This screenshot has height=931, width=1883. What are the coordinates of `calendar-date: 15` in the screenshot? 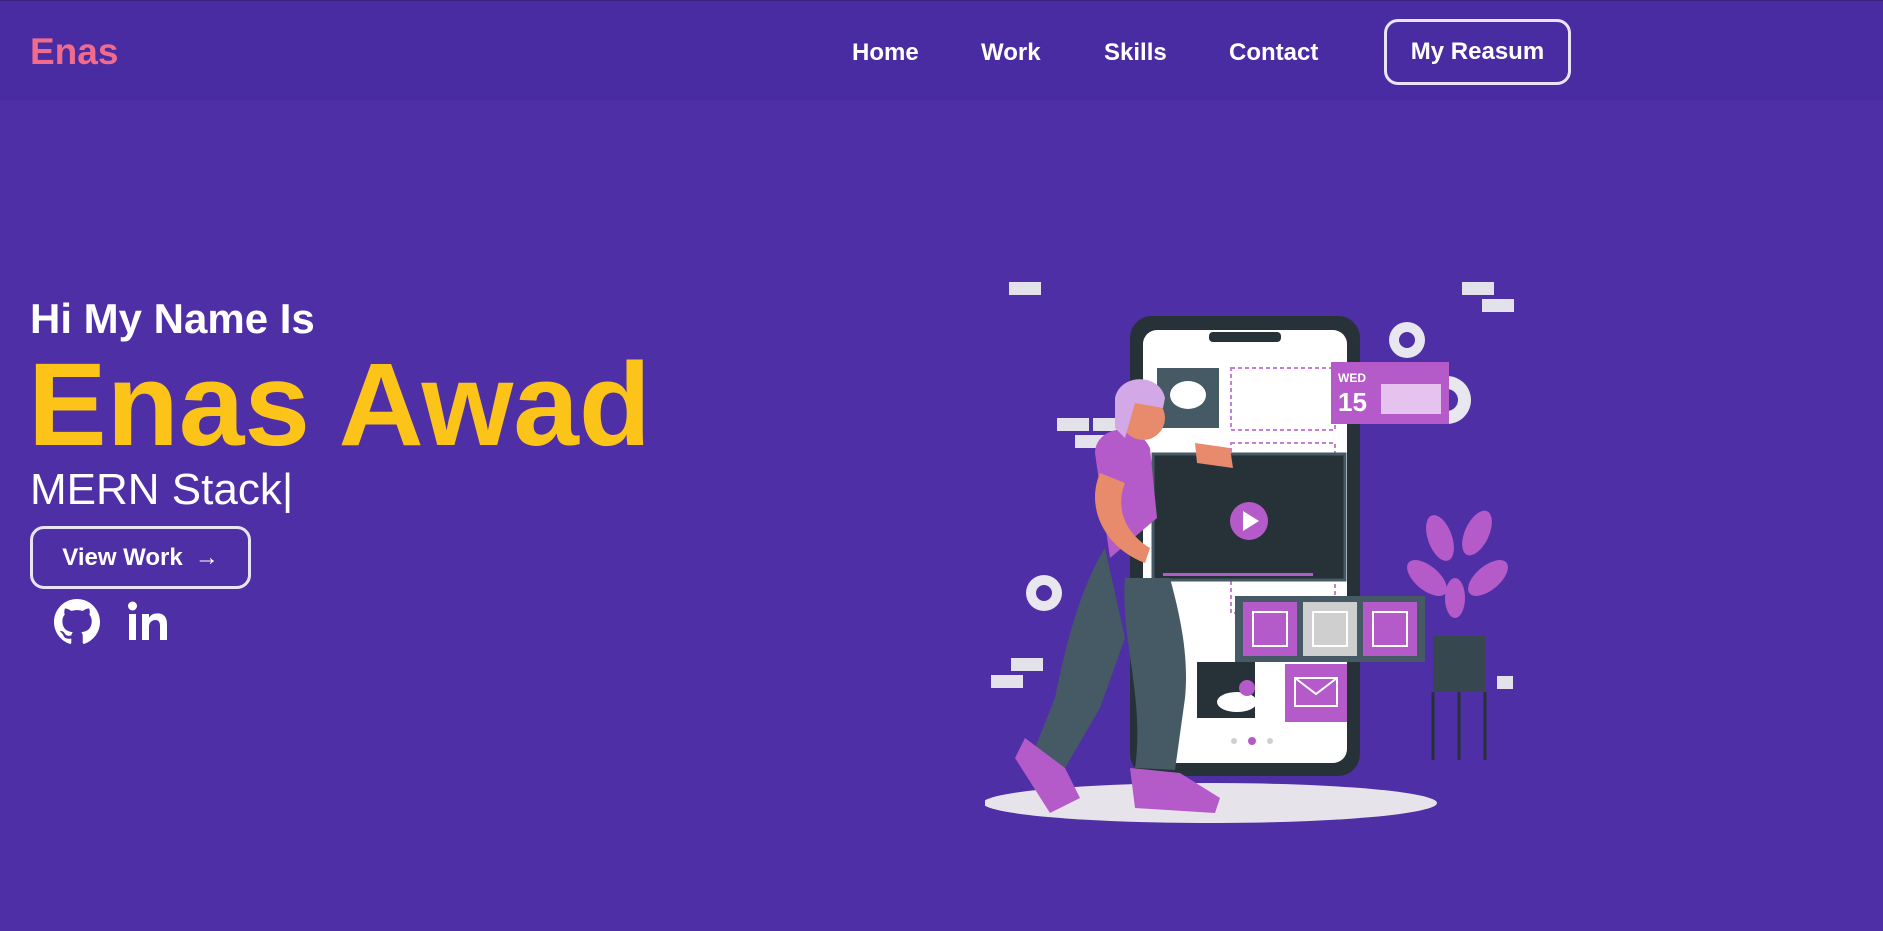 It's located at (1352, 402).